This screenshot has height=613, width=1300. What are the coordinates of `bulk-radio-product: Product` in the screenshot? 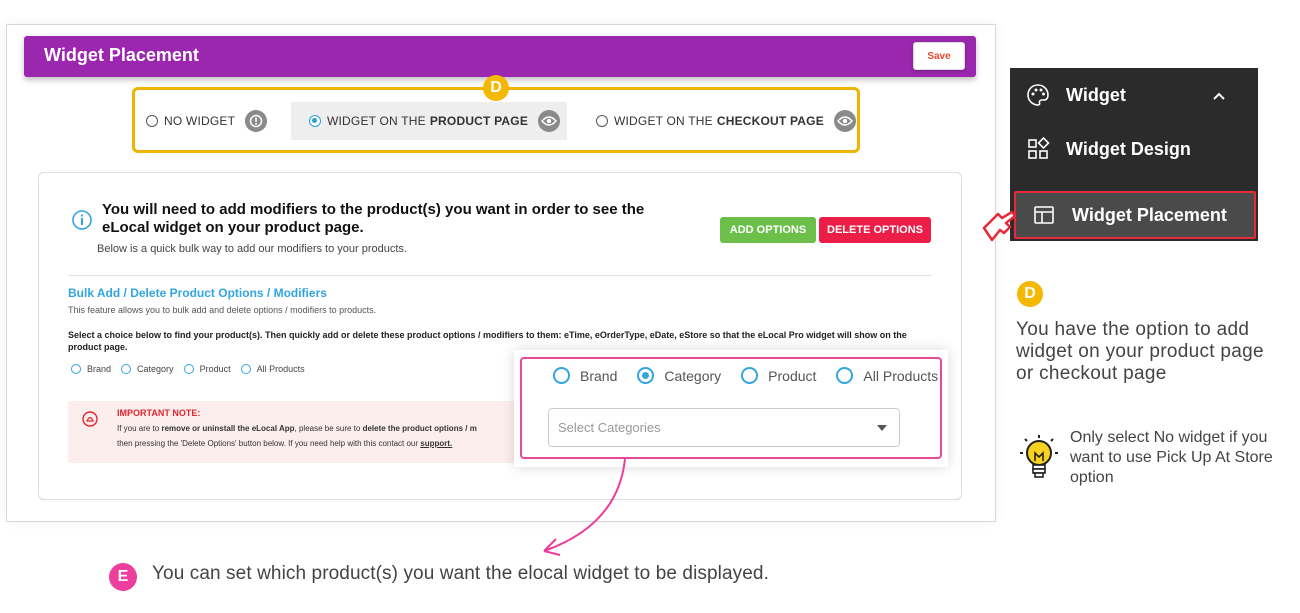 It's located at (207, 369).